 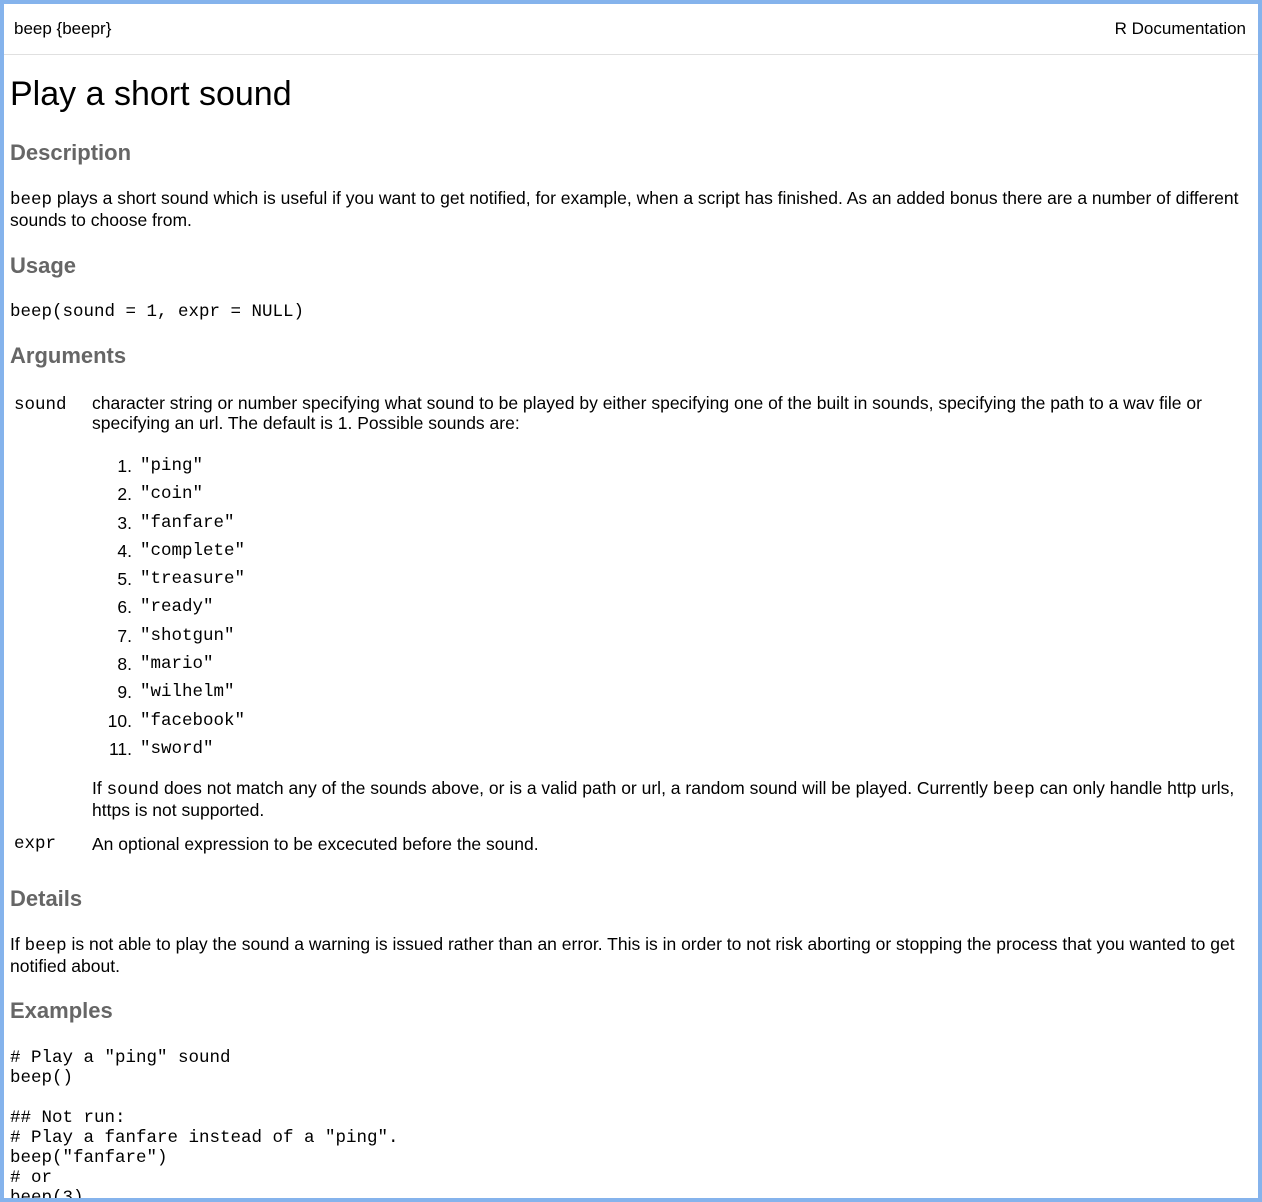 I want to click on usage-code: beep(sound = 1, expr = NULL), so click(x=157, y=312).